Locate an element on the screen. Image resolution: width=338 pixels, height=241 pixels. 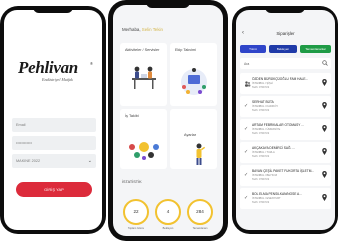
search-input: Ara is located at coordinates (285, 63).